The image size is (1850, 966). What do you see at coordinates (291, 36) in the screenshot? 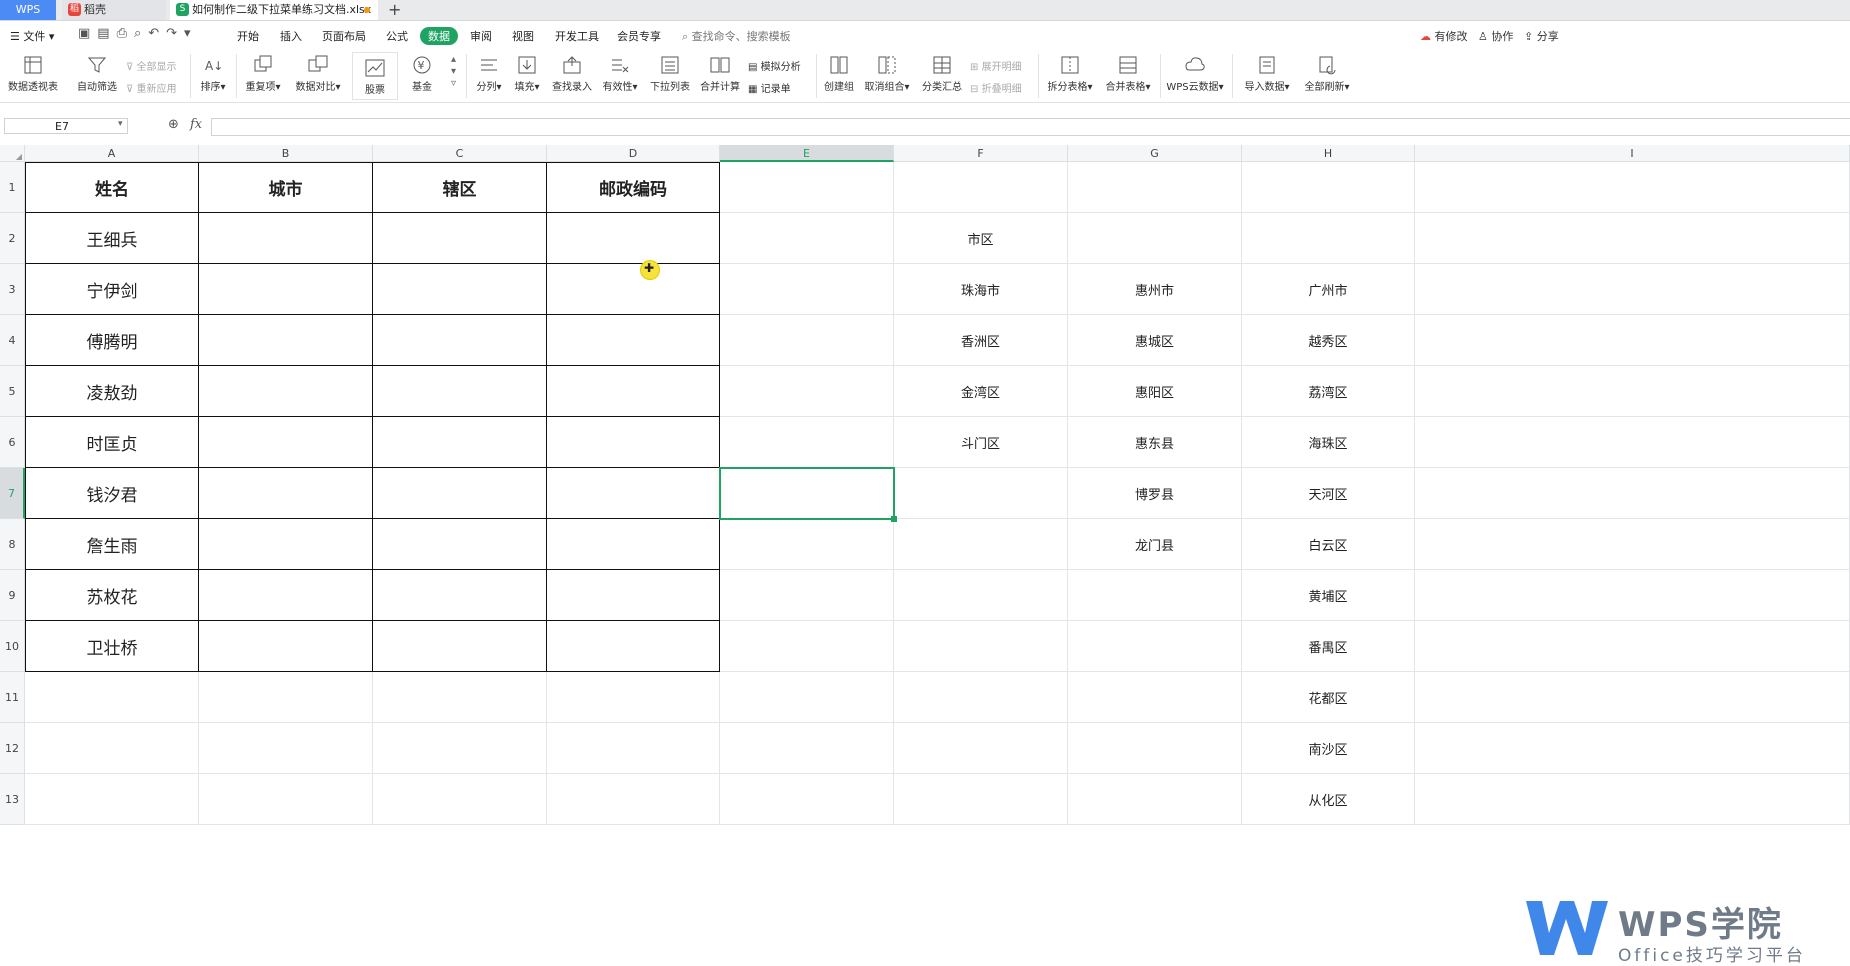
I see `menu-insert: 插入` at bounding box center [291, 36].